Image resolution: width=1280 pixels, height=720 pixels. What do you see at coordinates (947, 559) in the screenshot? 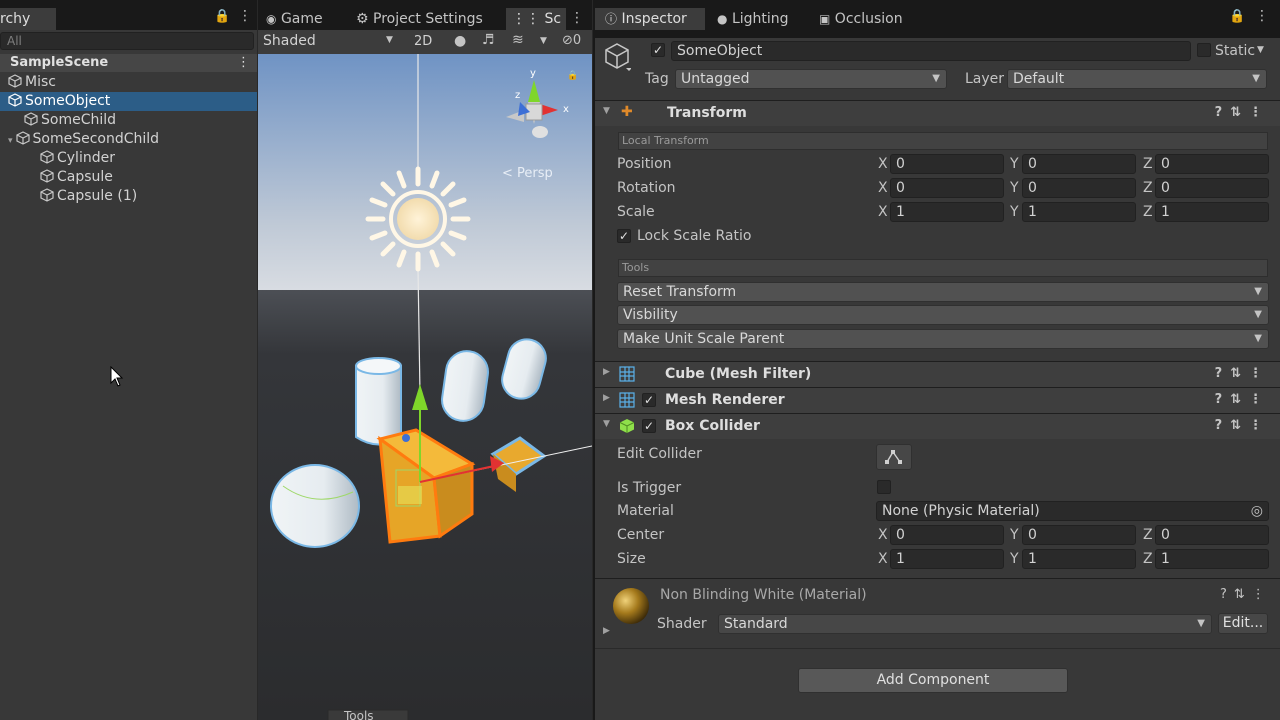
I see `size-x-field: 1` at bounding box center [947, 559].